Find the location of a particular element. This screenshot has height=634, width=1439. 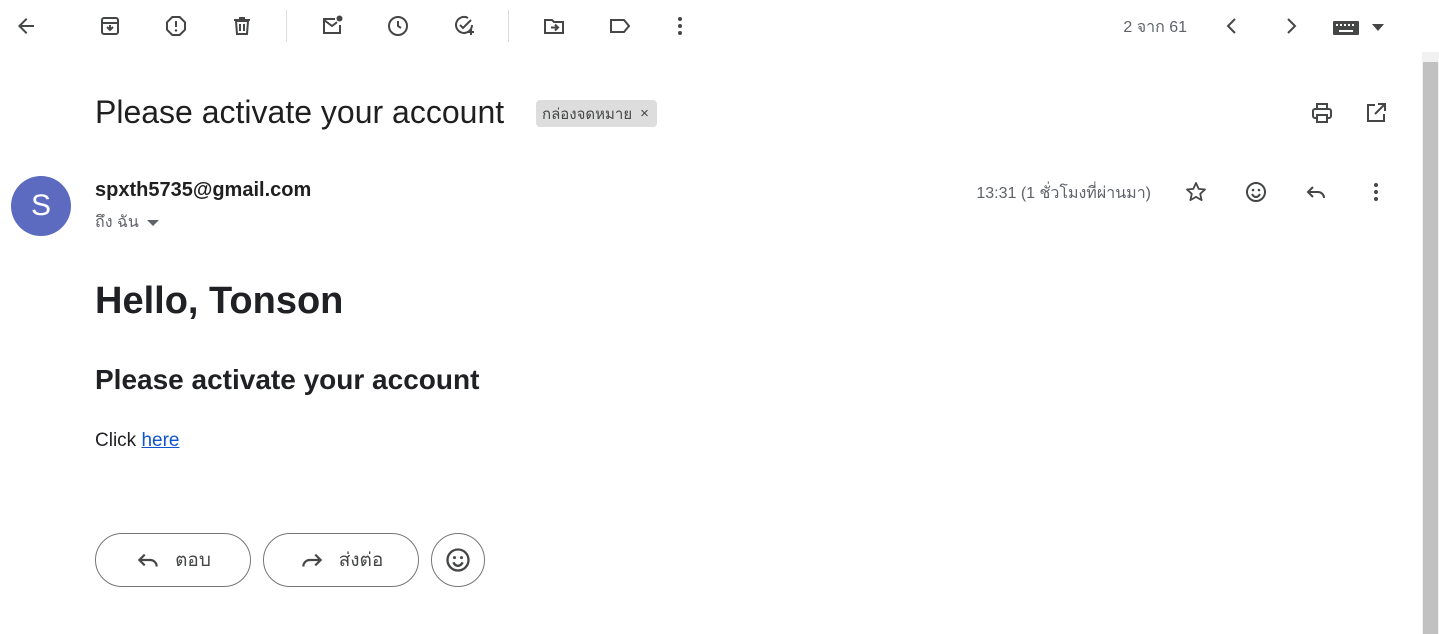

back-button is located at coordinates (26, 26).